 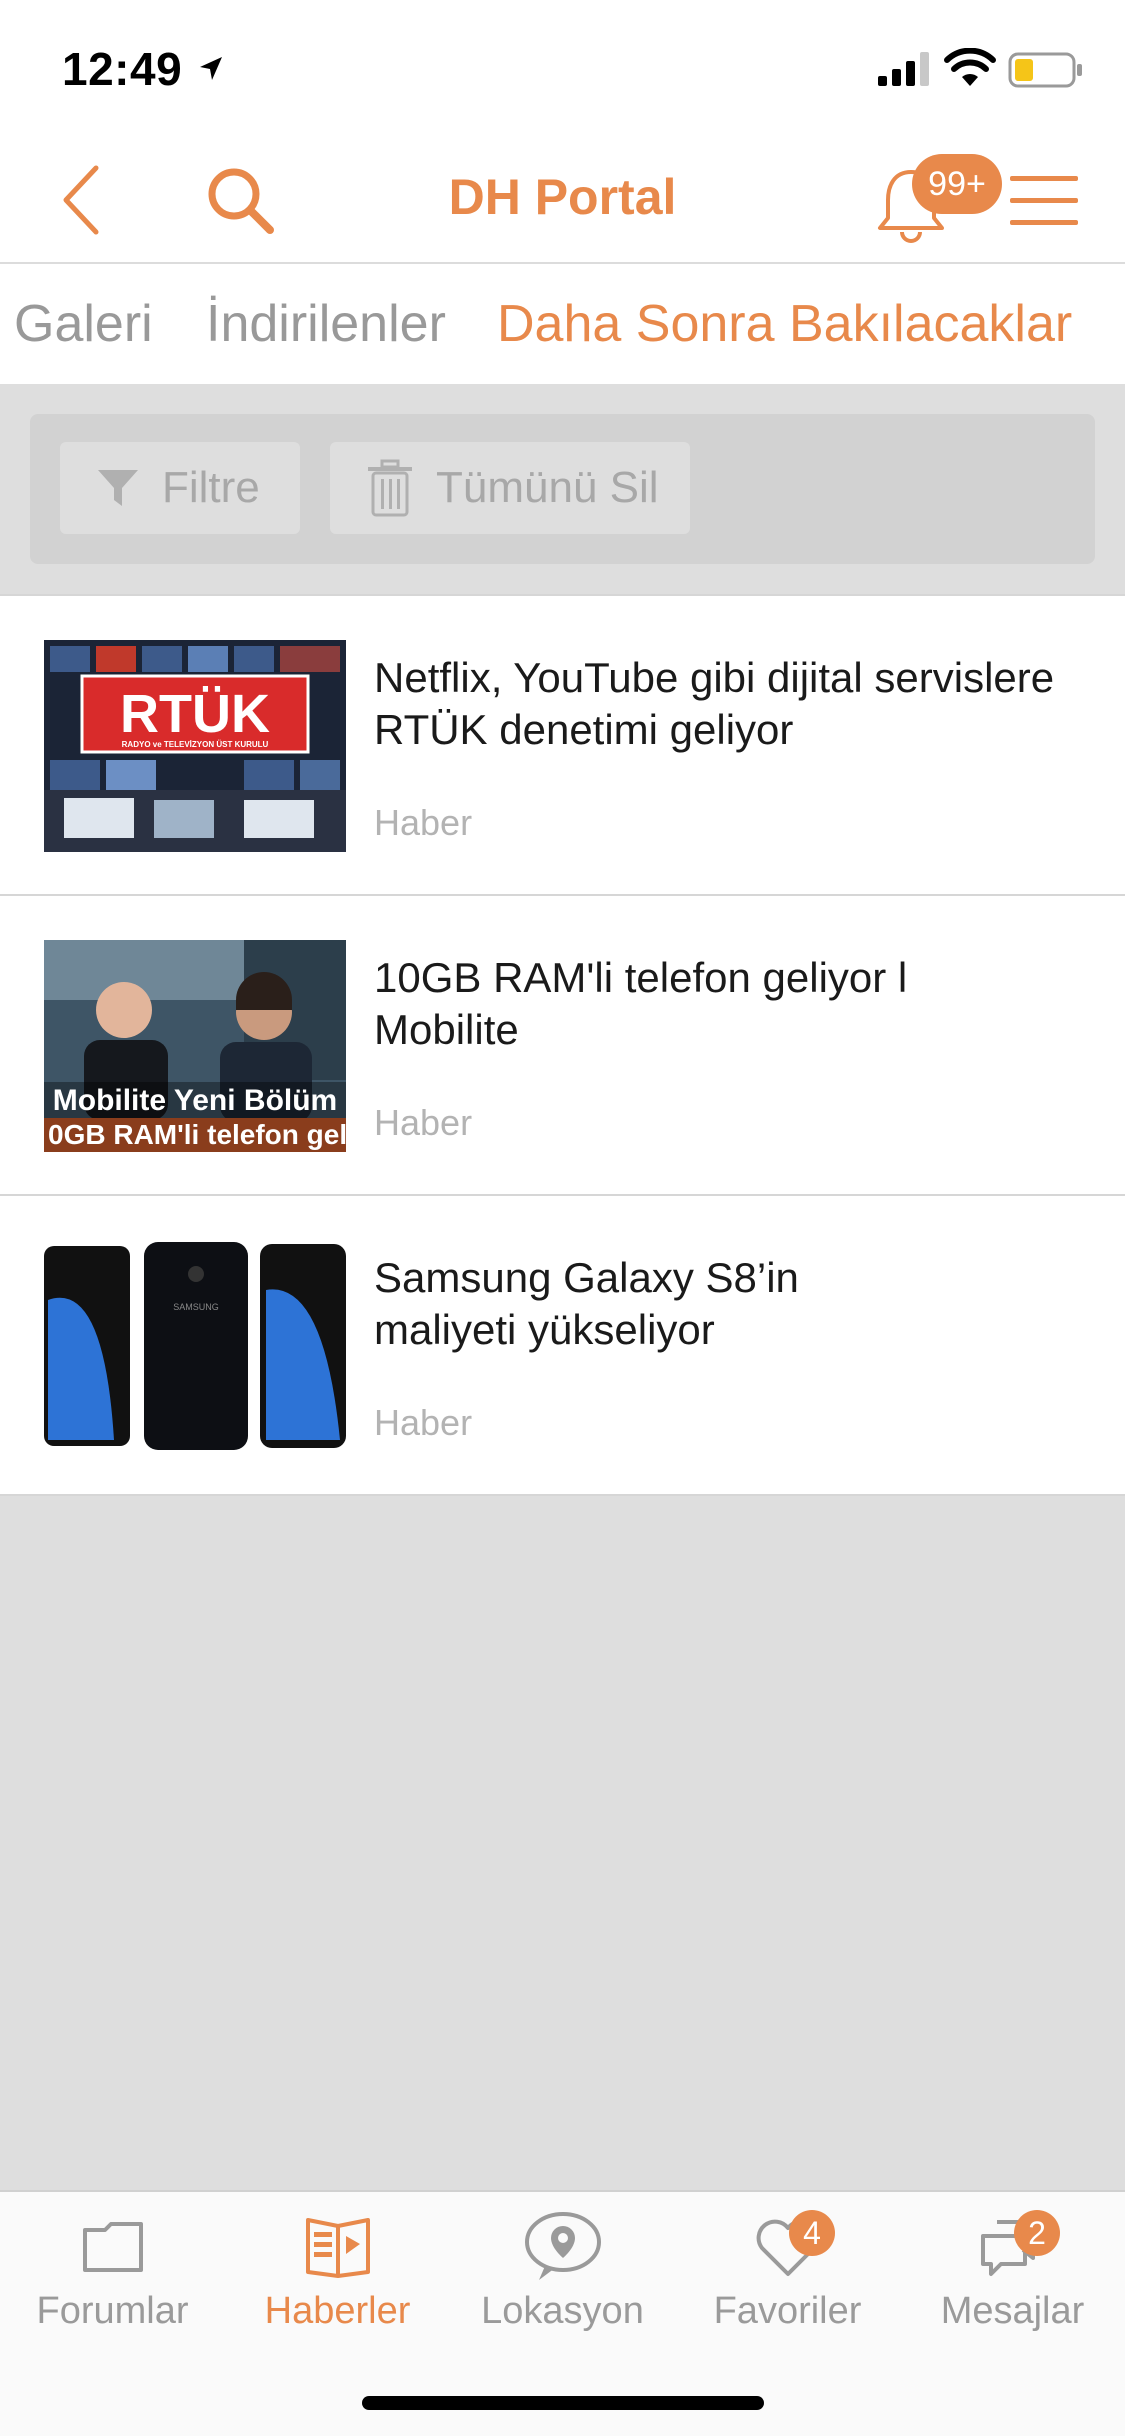 I want to click on hamburger-menu-icon, so click(x=1044, y=200).